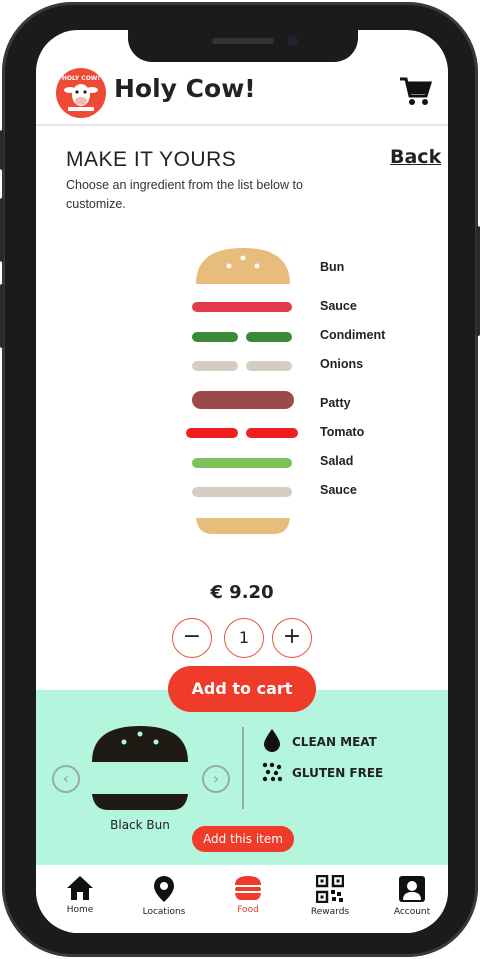 The image size is (480, 959). What do you see at coordinates (2, 150) in the screenshot?
I see `mute-switch` at bounding box center [2, 150].